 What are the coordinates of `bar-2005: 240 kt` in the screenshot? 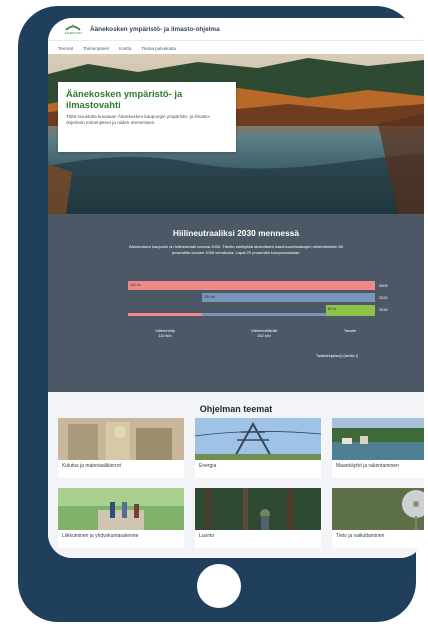 It's located at (251, 285).